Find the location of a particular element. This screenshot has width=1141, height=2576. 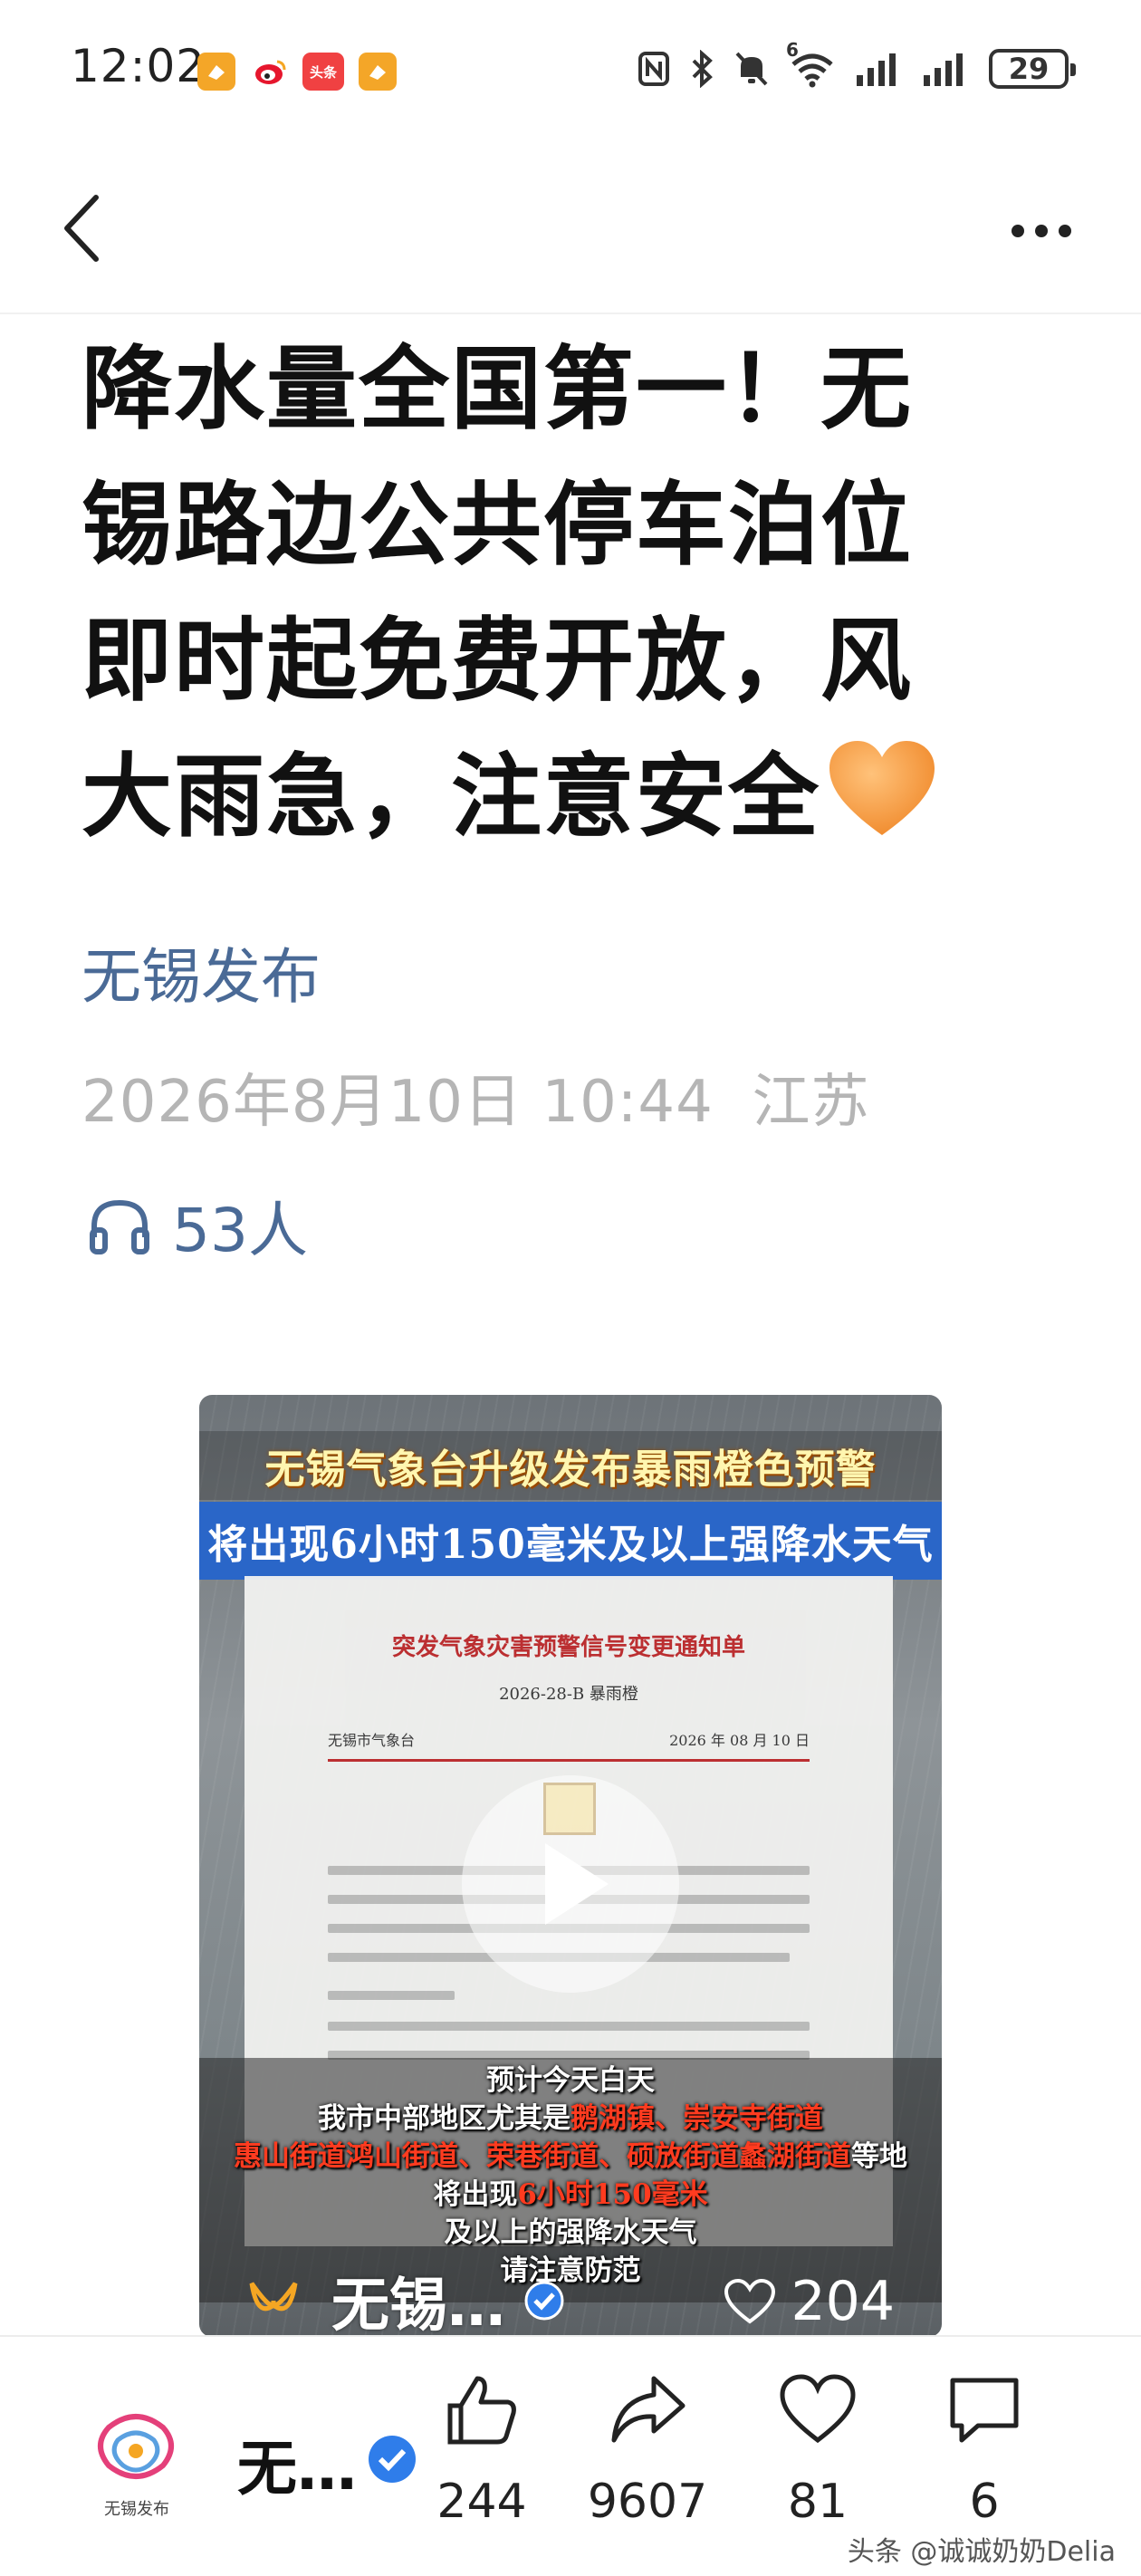

headline-line: 锡路边公共停车泊位 is located at coordinates (497, 525).